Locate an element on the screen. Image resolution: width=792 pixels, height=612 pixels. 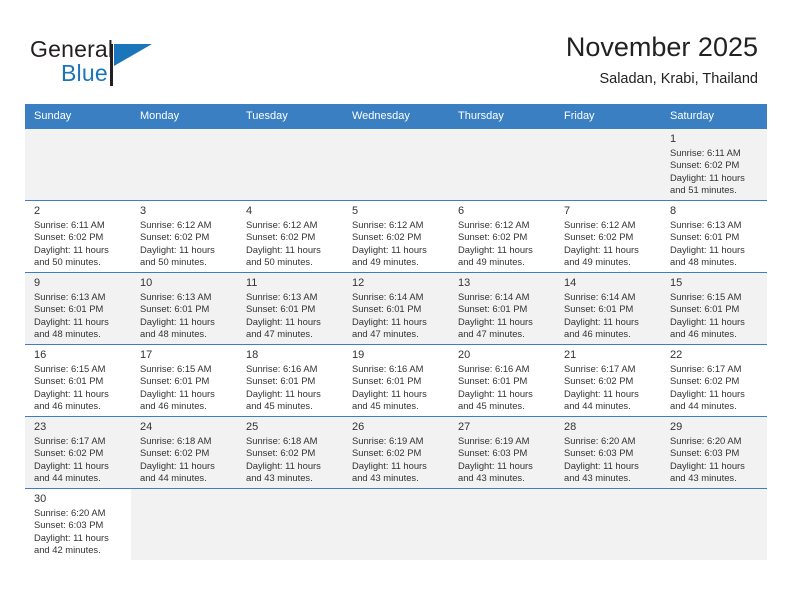
sunrise-text: Sunrise: 6:13 AM is located at coordinates (282, 296).